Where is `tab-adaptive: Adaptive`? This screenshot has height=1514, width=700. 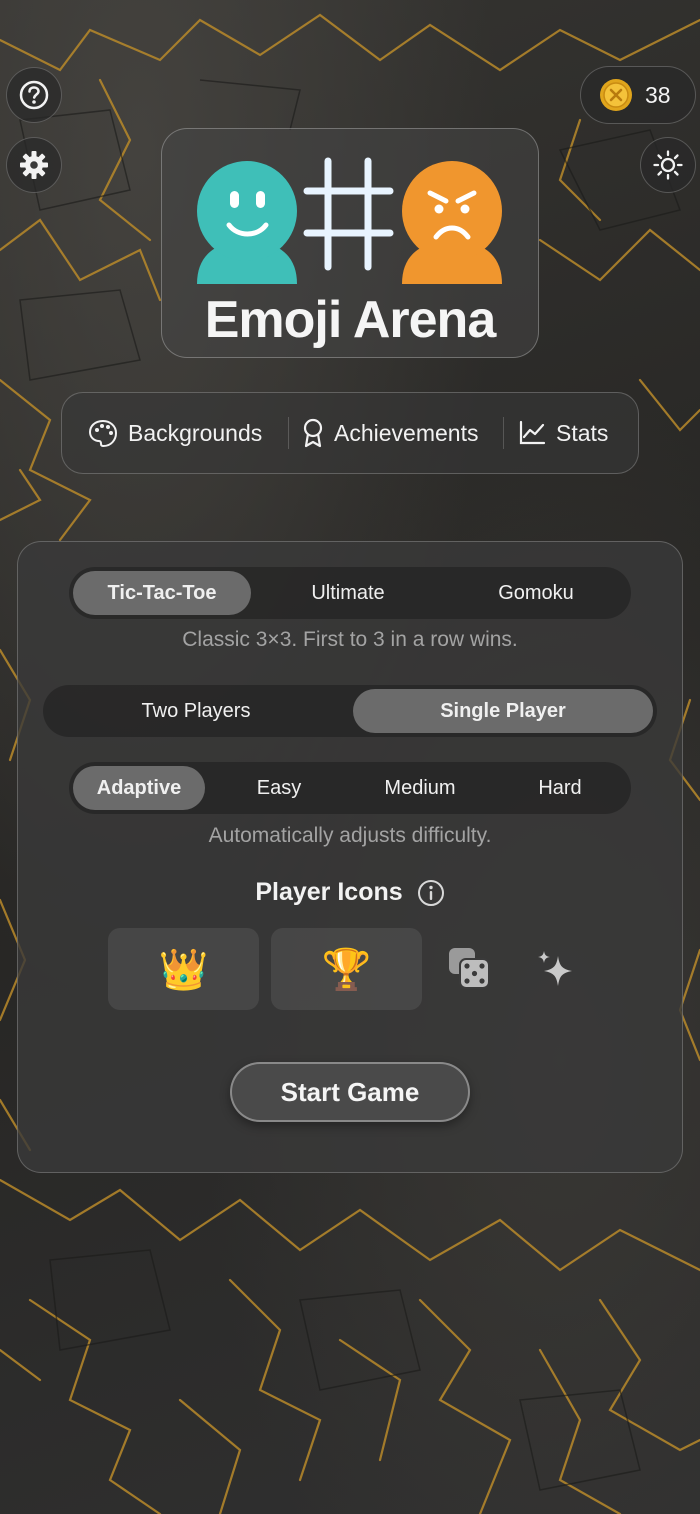 tab-adaptive: Adaptive is located at coordinates (139, 788).